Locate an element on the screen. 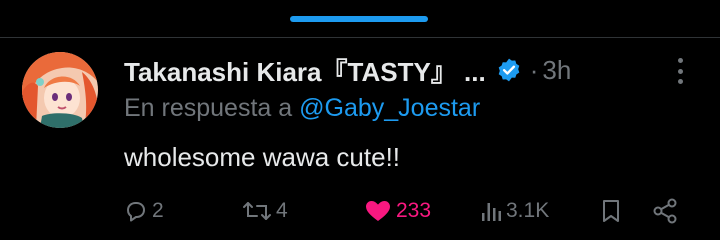 The height and width of the screenshot is (240, 720). retweet-button: 4 is located at coordinates (265, 211).